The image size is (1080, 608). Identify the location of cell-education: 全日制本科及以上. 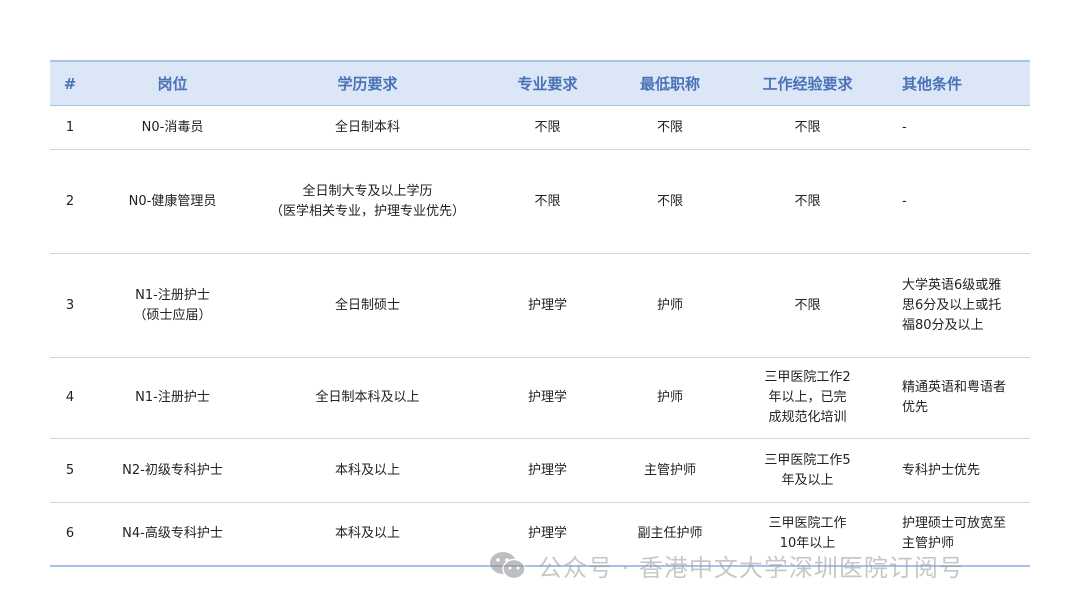
(367, 397).